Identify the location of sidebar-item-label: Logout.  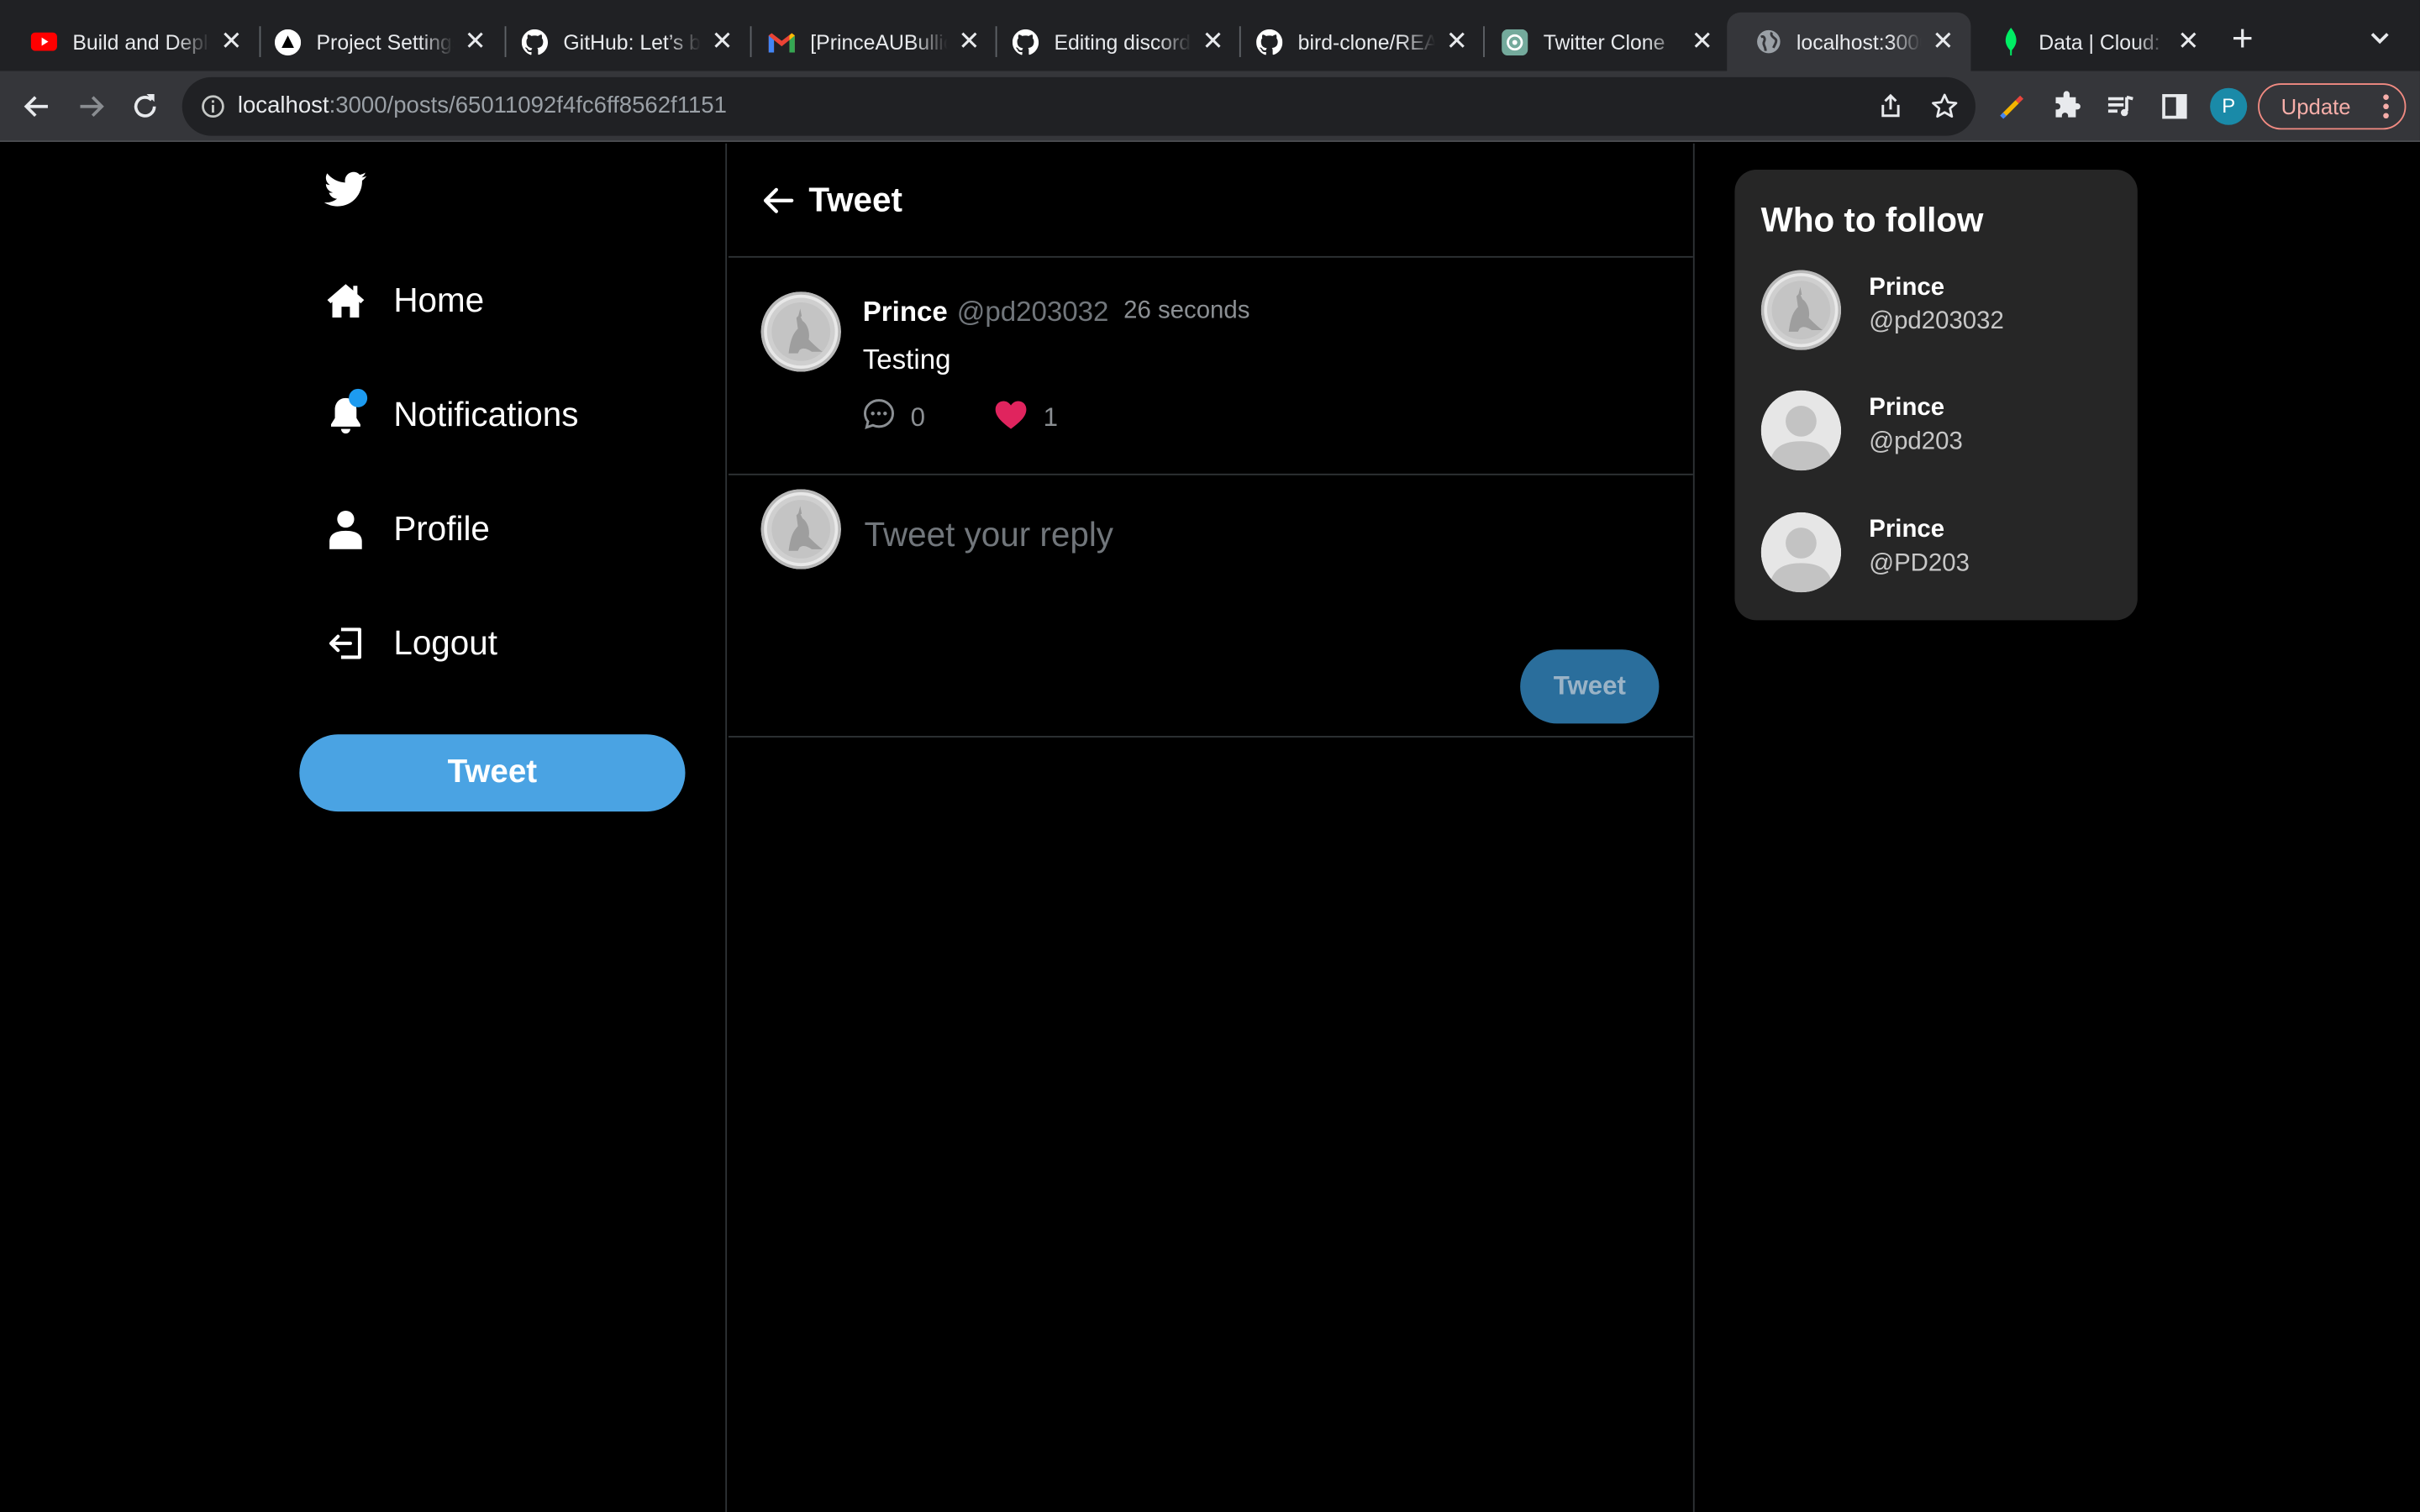
(445, 642).